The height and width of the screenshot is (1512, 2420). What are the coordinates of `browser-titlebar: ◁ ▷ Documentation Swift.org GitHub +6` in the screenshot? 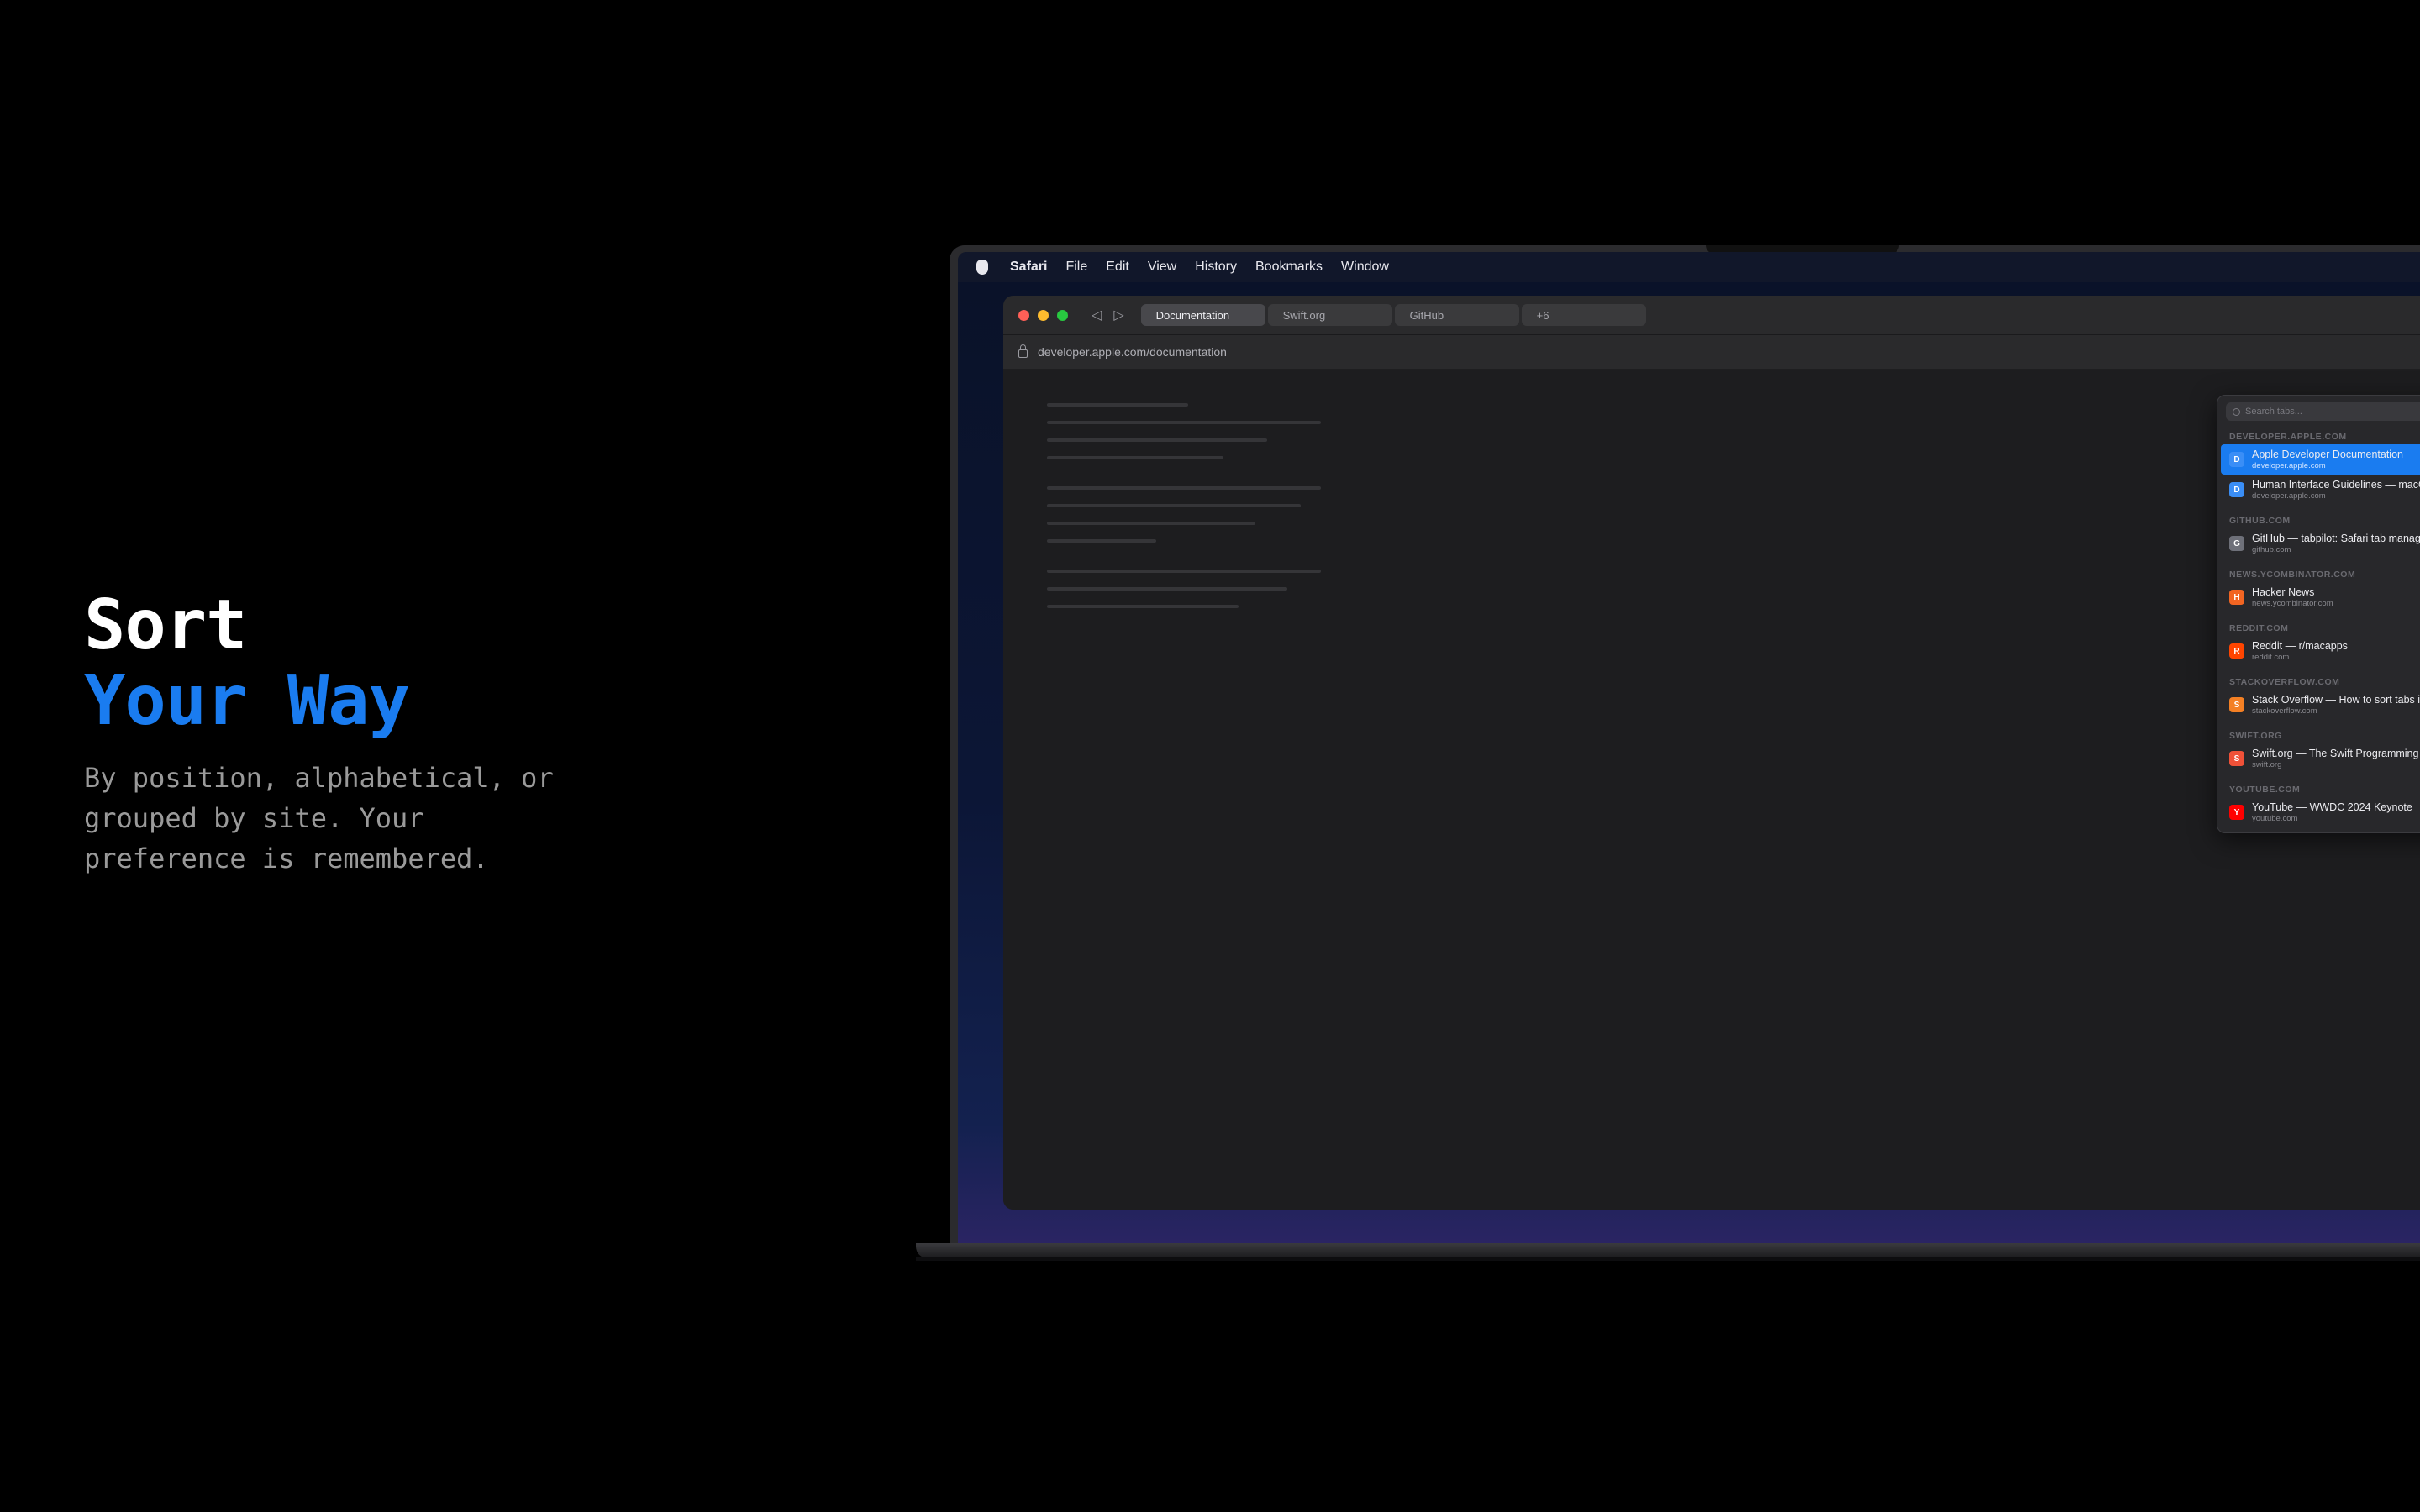 It's located at (1711, 315).